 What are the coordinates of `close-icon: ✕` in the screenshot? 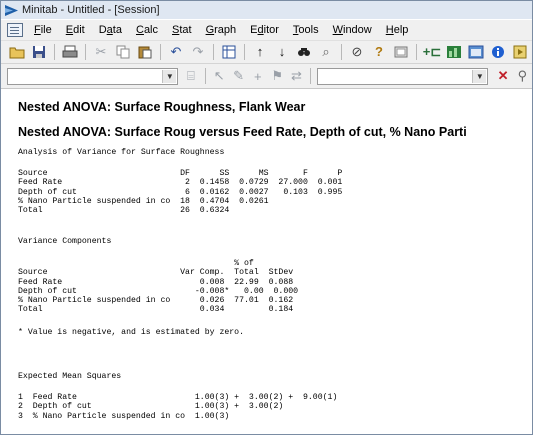 It's located at (502, 76).